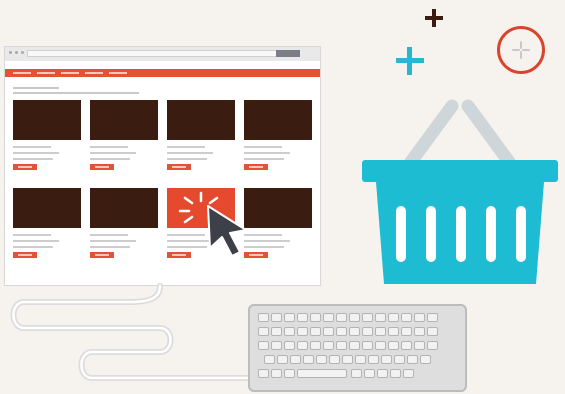  Describe the element at coordinates (227, 231) in the screenshot. I see `mouse-pointer-icon` at that location.